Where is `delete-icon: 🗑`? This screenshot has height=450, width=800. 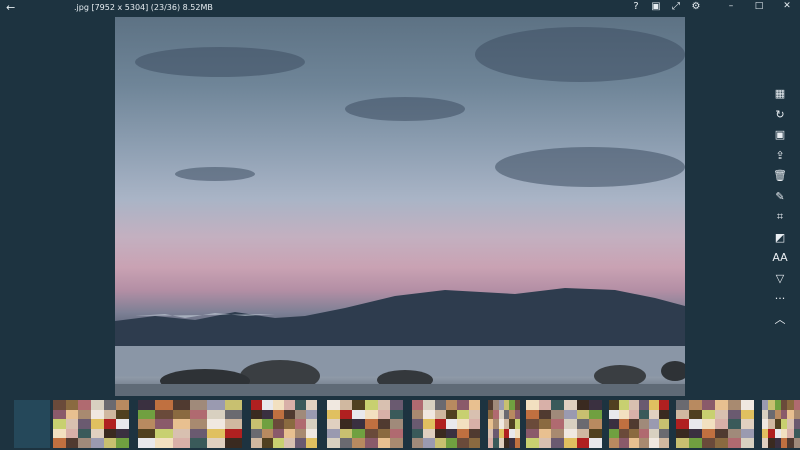
delete-icon: 🗑 is located at coordinates (780, 176).